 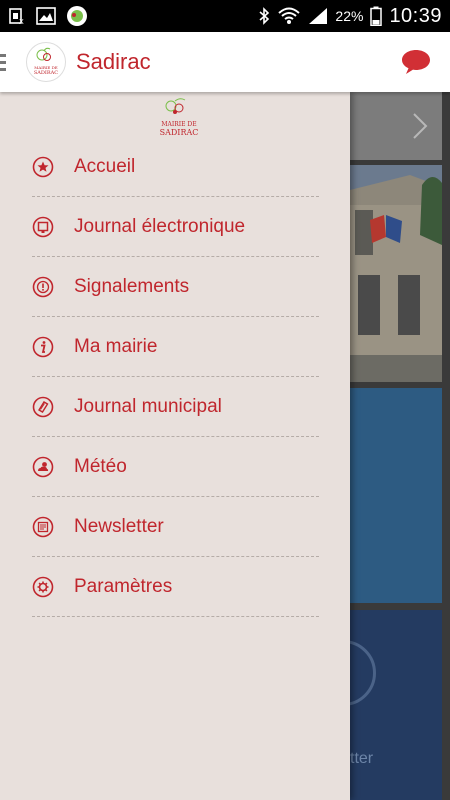 I want to click on clock: 10:39, so click(x=415, y=15).